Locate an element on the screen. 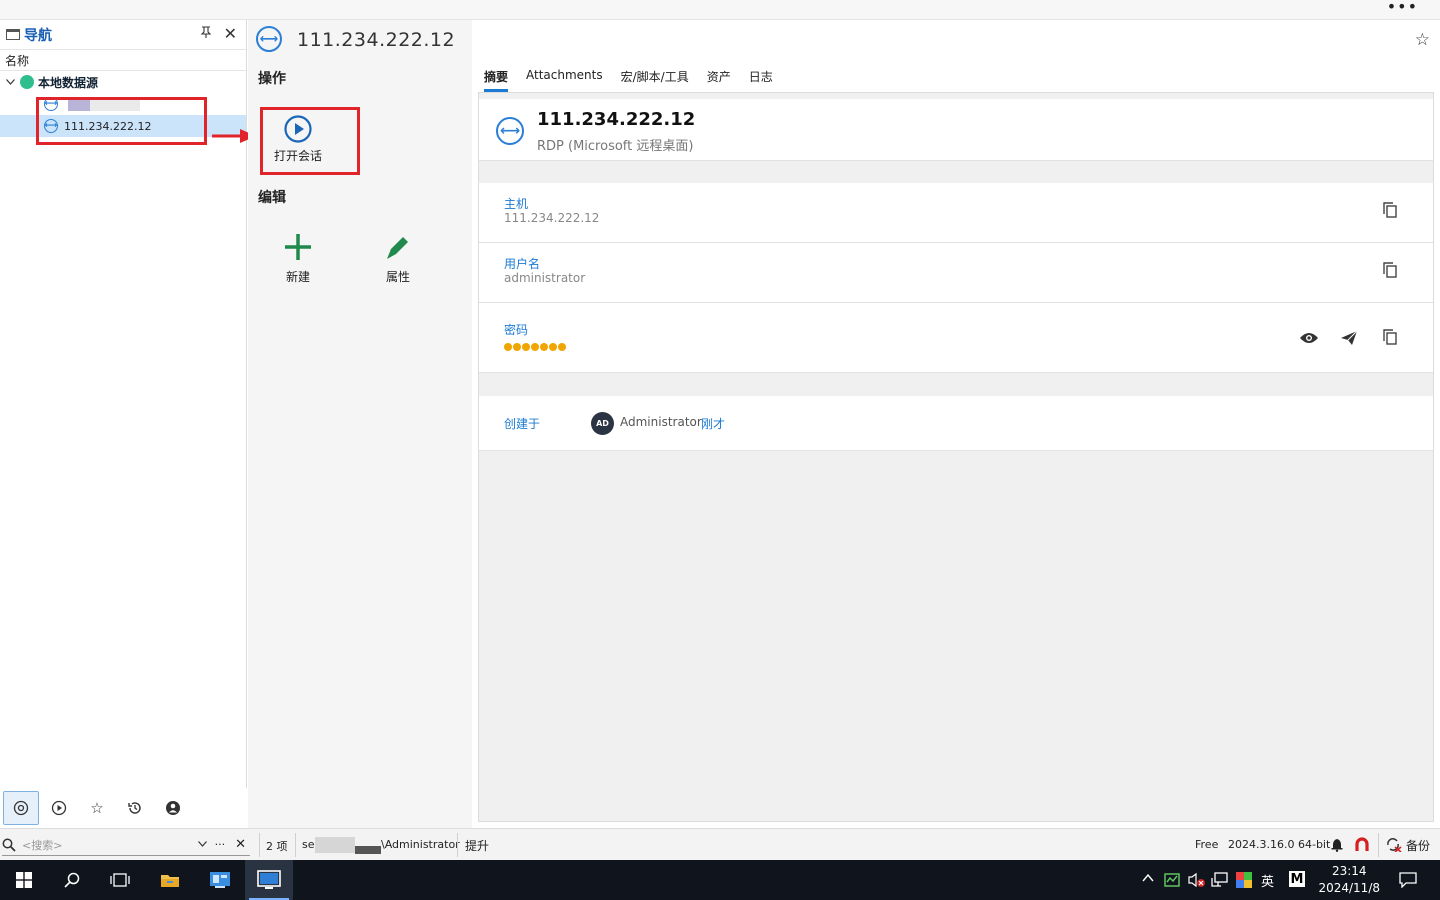 The width and height of the screenshot is (1440, 900). datasource-icon is located at coordinates (27, 82).